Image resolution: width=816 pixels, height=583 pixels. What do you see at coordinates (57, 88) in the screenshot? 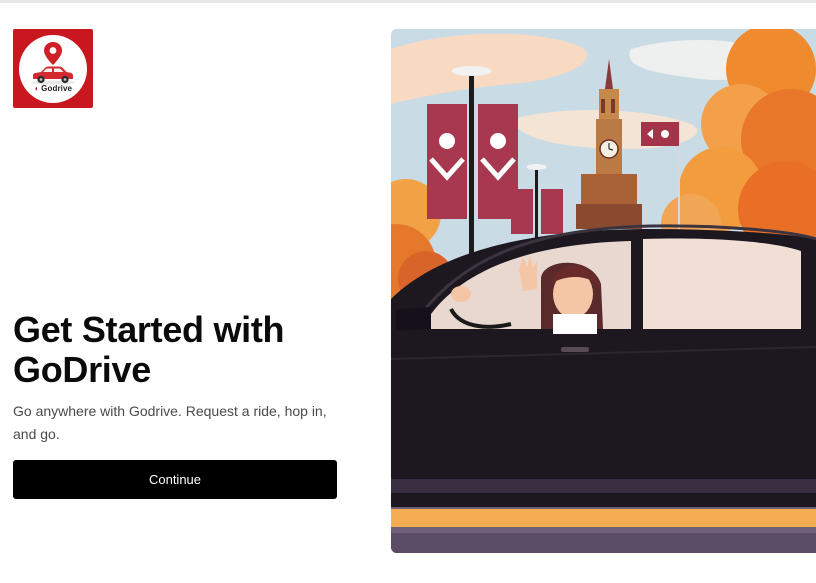
I see `logo-wordmark-text: Godrive` at bounding box center [57, 88].